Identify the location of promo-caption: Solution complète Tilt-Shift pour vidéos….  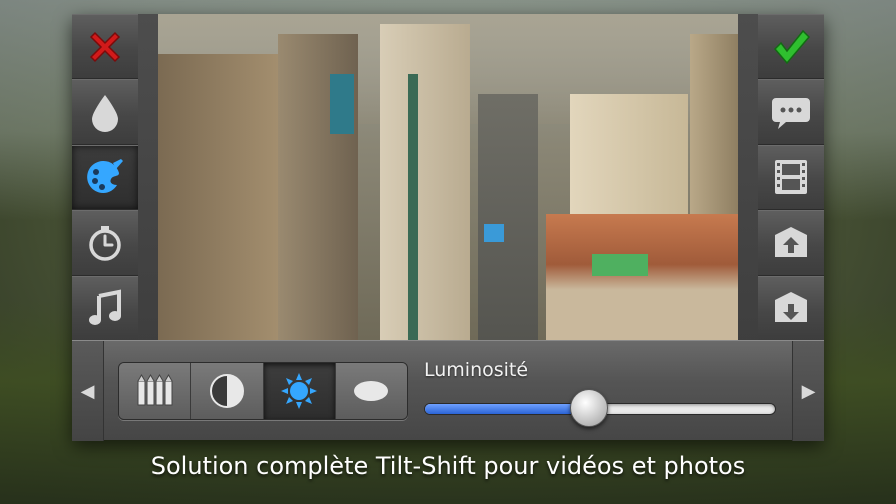
(448, 466).